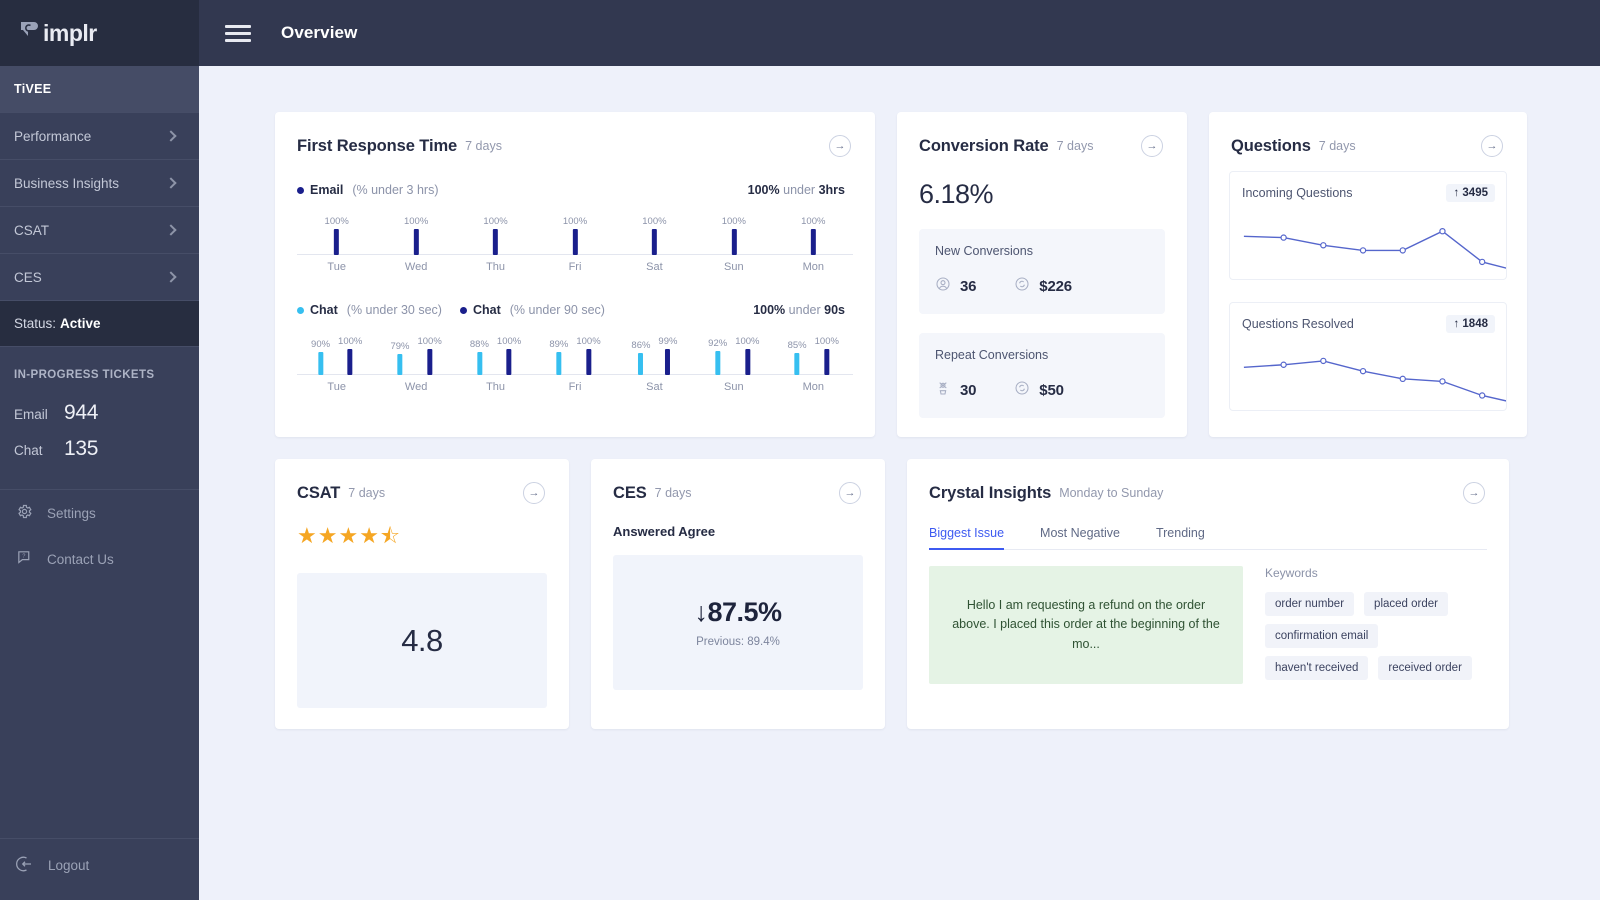 This screenshot has width=1600, height=900. I want to click on axis-day-label: Mon, so click(813, 267).